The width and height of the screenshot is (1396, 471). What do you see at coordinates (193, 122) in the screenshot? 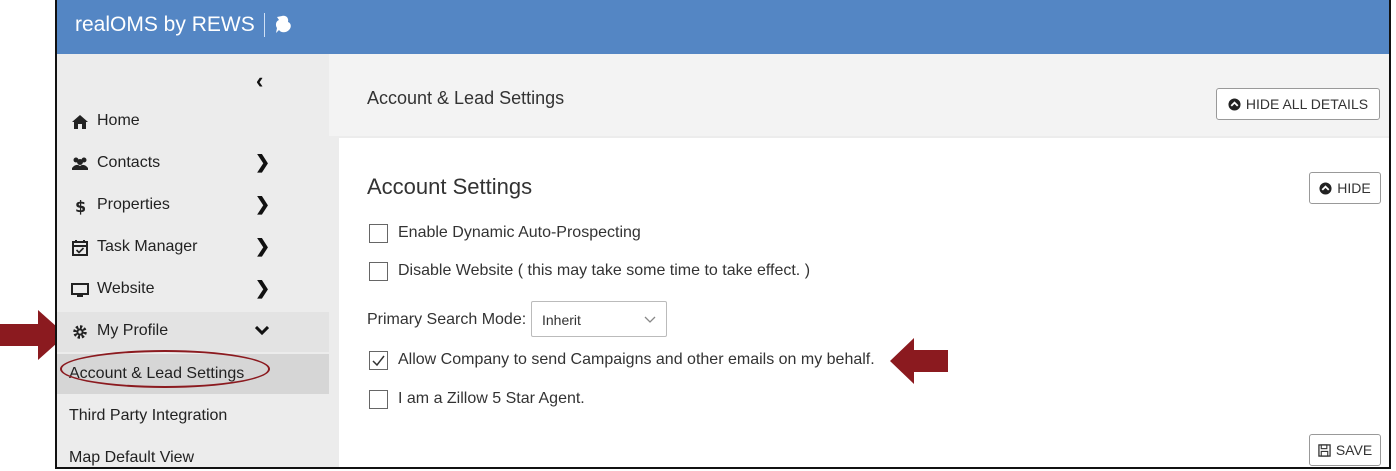
I see `sidebar-item-home: Home` at bounding box center [193, 122].